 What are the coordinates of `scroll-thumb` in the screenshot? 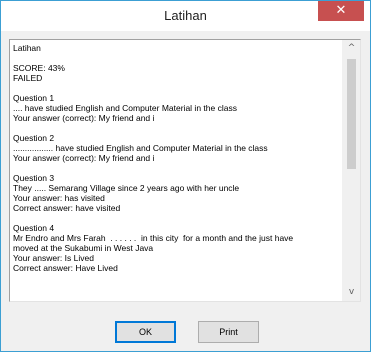 It's located at (351, 114).